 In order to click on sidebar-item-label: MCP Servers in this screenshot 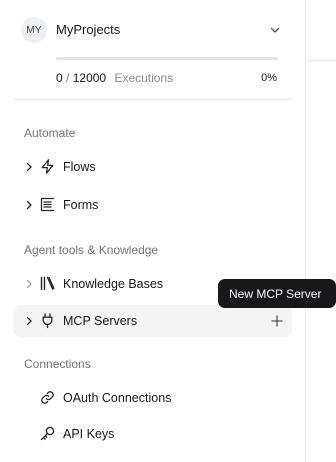, I will do `click(100, 321)`.